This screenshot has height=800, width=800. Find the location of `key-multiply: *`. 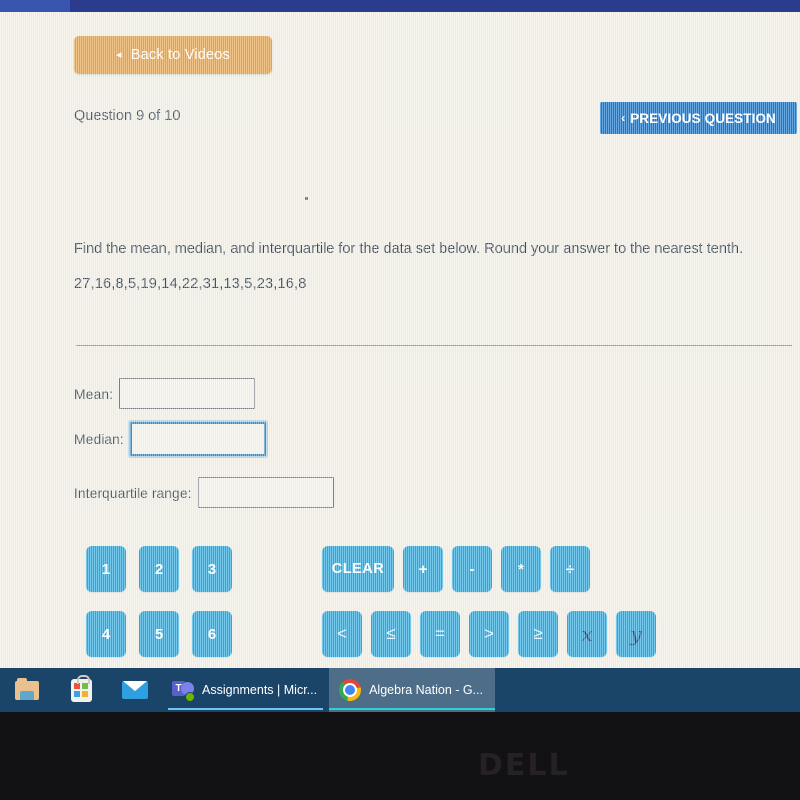

key-multiply: * is located at coordinates (521, 569).